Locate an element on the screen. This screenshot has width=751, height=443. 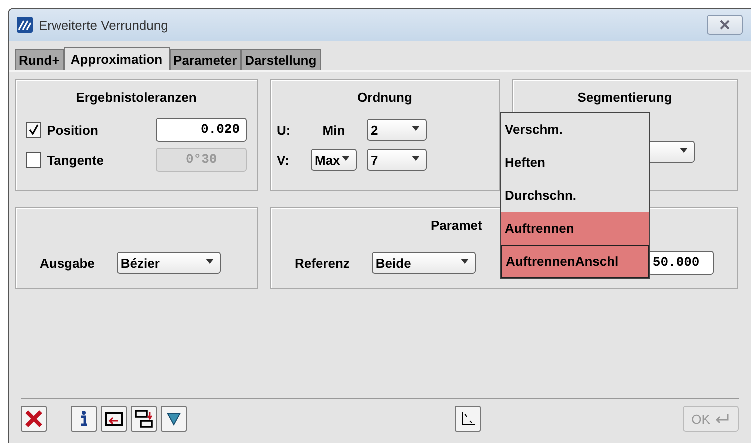
reference-dropdown: Beide is located at coordinates (424, 263).